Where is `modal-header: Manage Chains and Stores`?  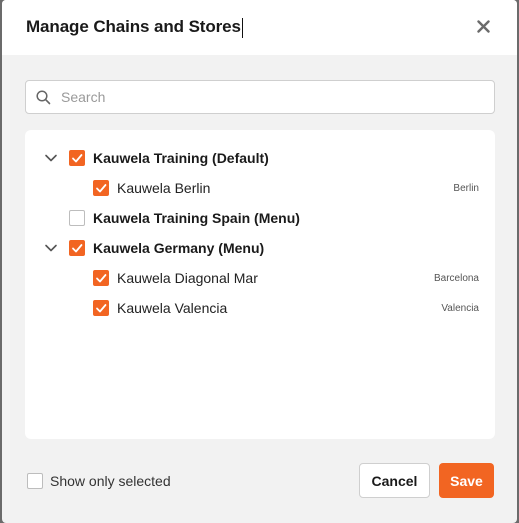 modal-header: Manage Chains and Stores is located at coordinates (259, 27).